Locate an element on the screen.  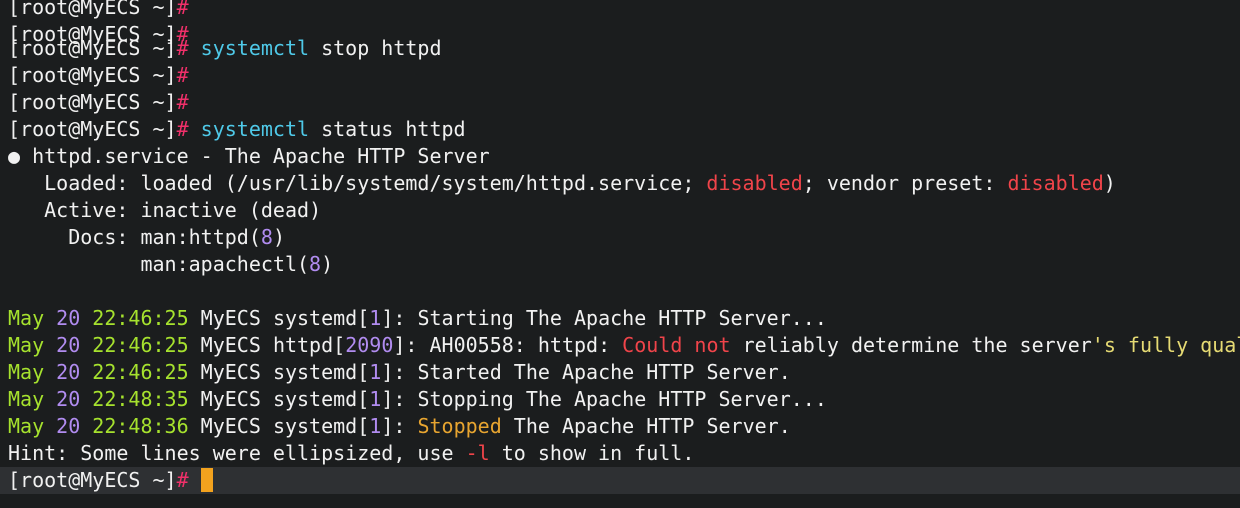
bracket: [ is located at coordinates (363, 318).